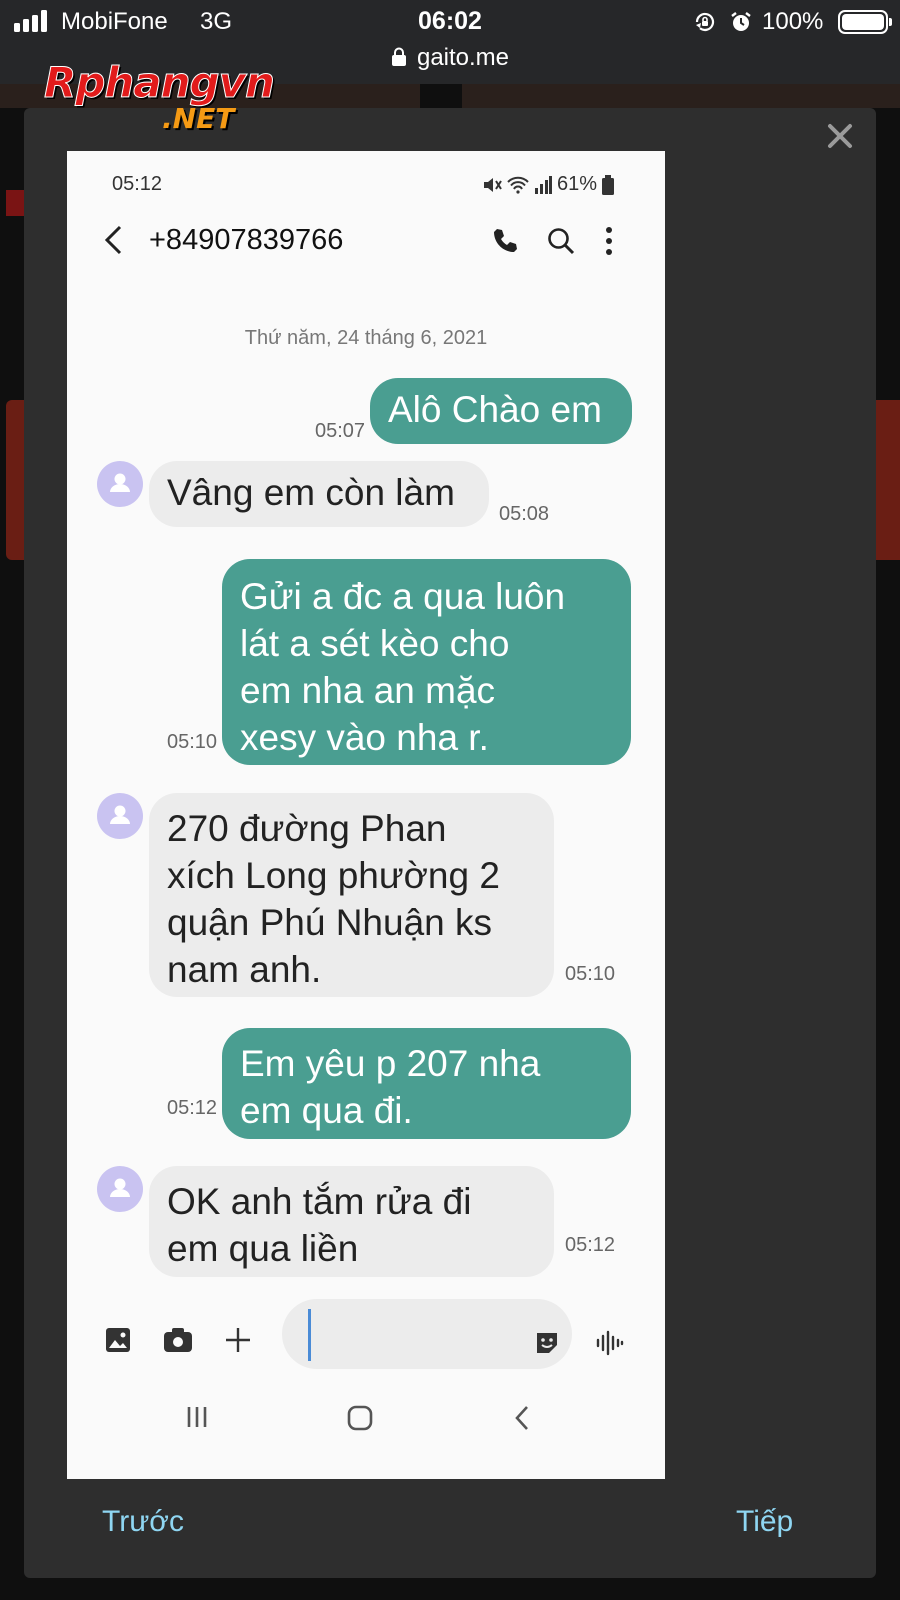 This screenshot has width=900, height=1600. I want to click on phone-icon, so click(505, 241).